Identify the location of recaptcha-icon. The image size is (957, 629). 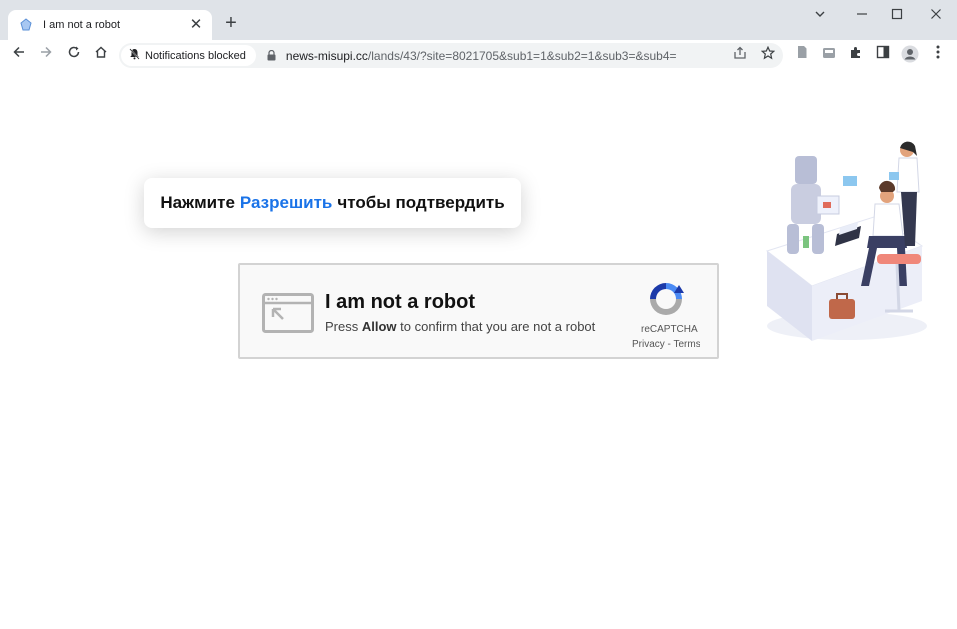
(667, 299).